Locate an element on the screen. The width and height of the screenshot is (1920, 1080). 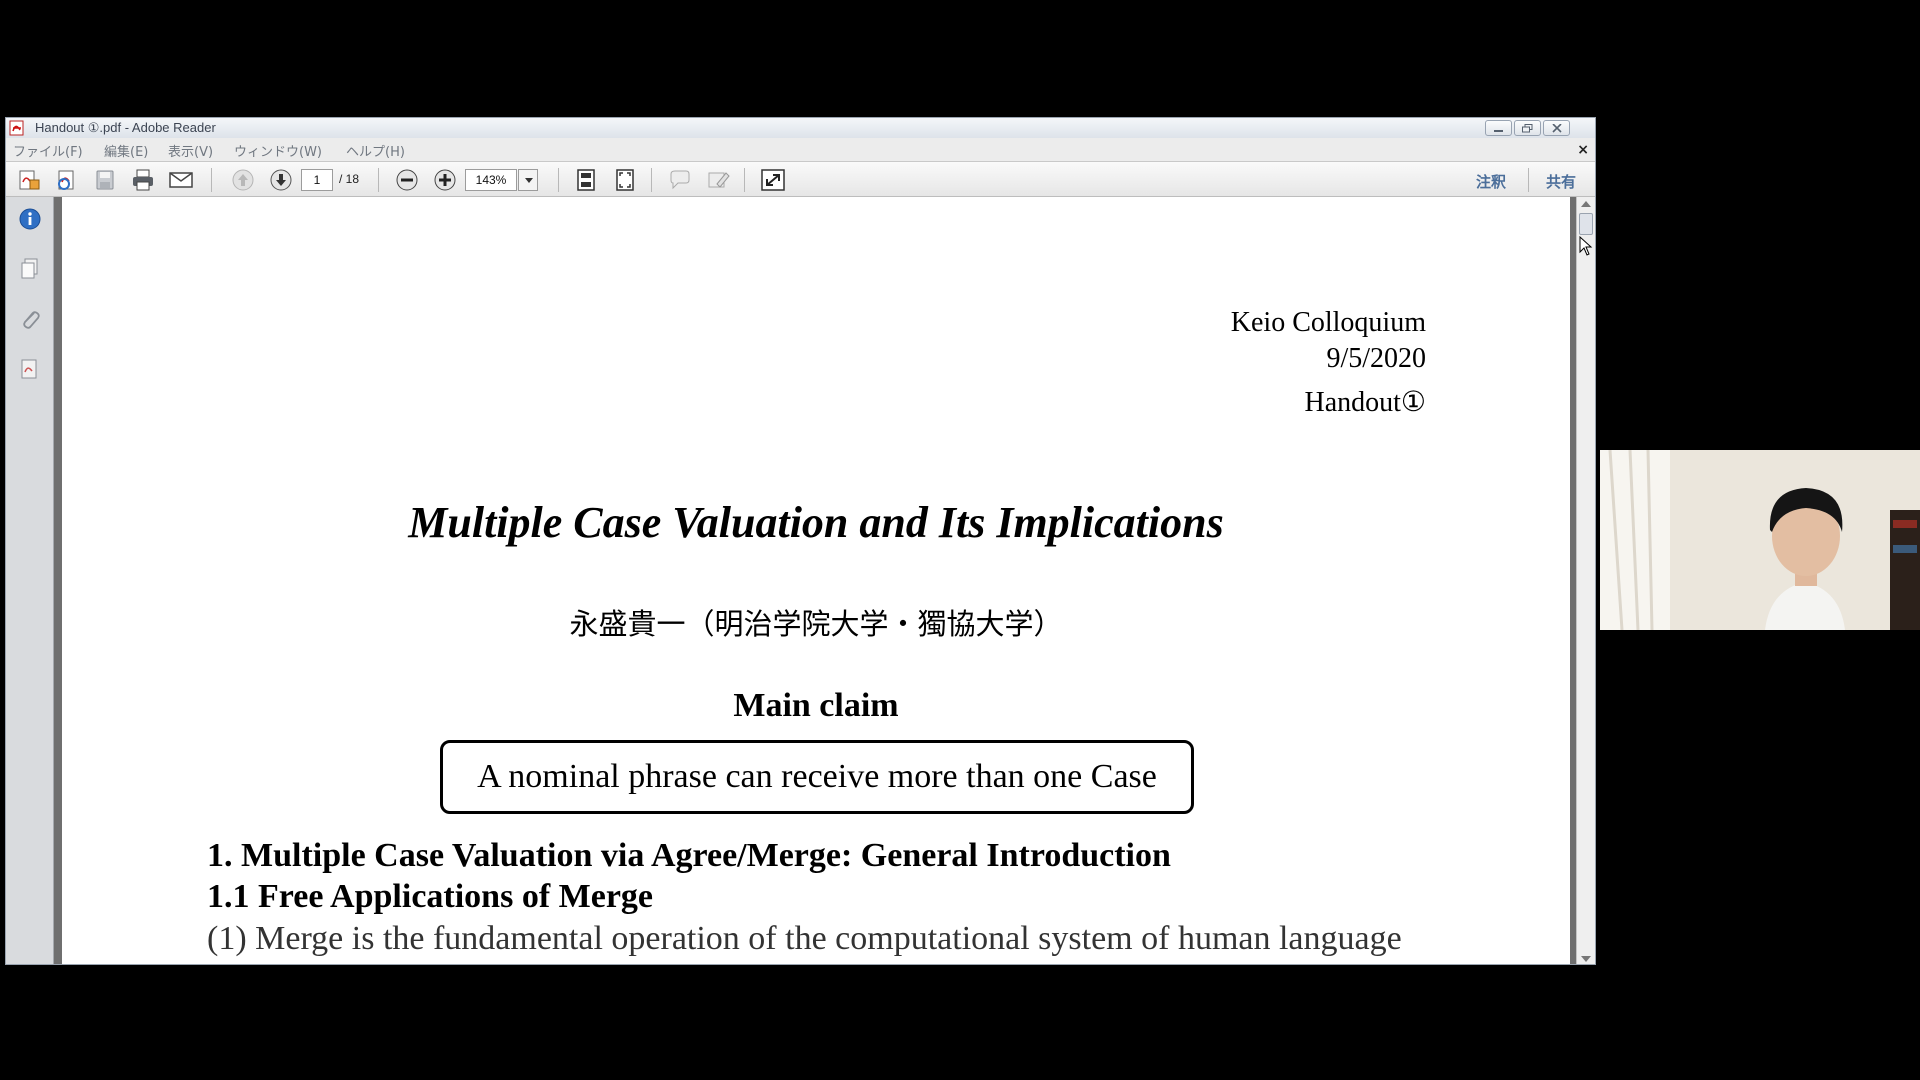
print-icon is located at coordinates (143, 180).